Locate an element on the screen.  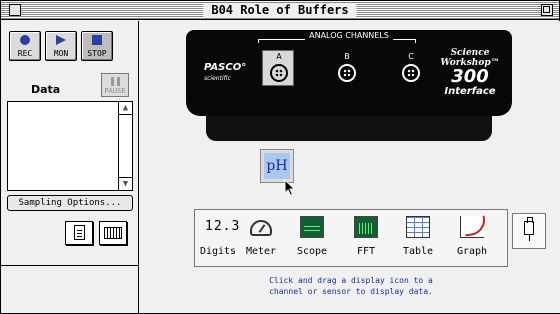
display-palette: 12.3 Digits Meter Scope FFT Table Graph is located at coordinates (351, 238).